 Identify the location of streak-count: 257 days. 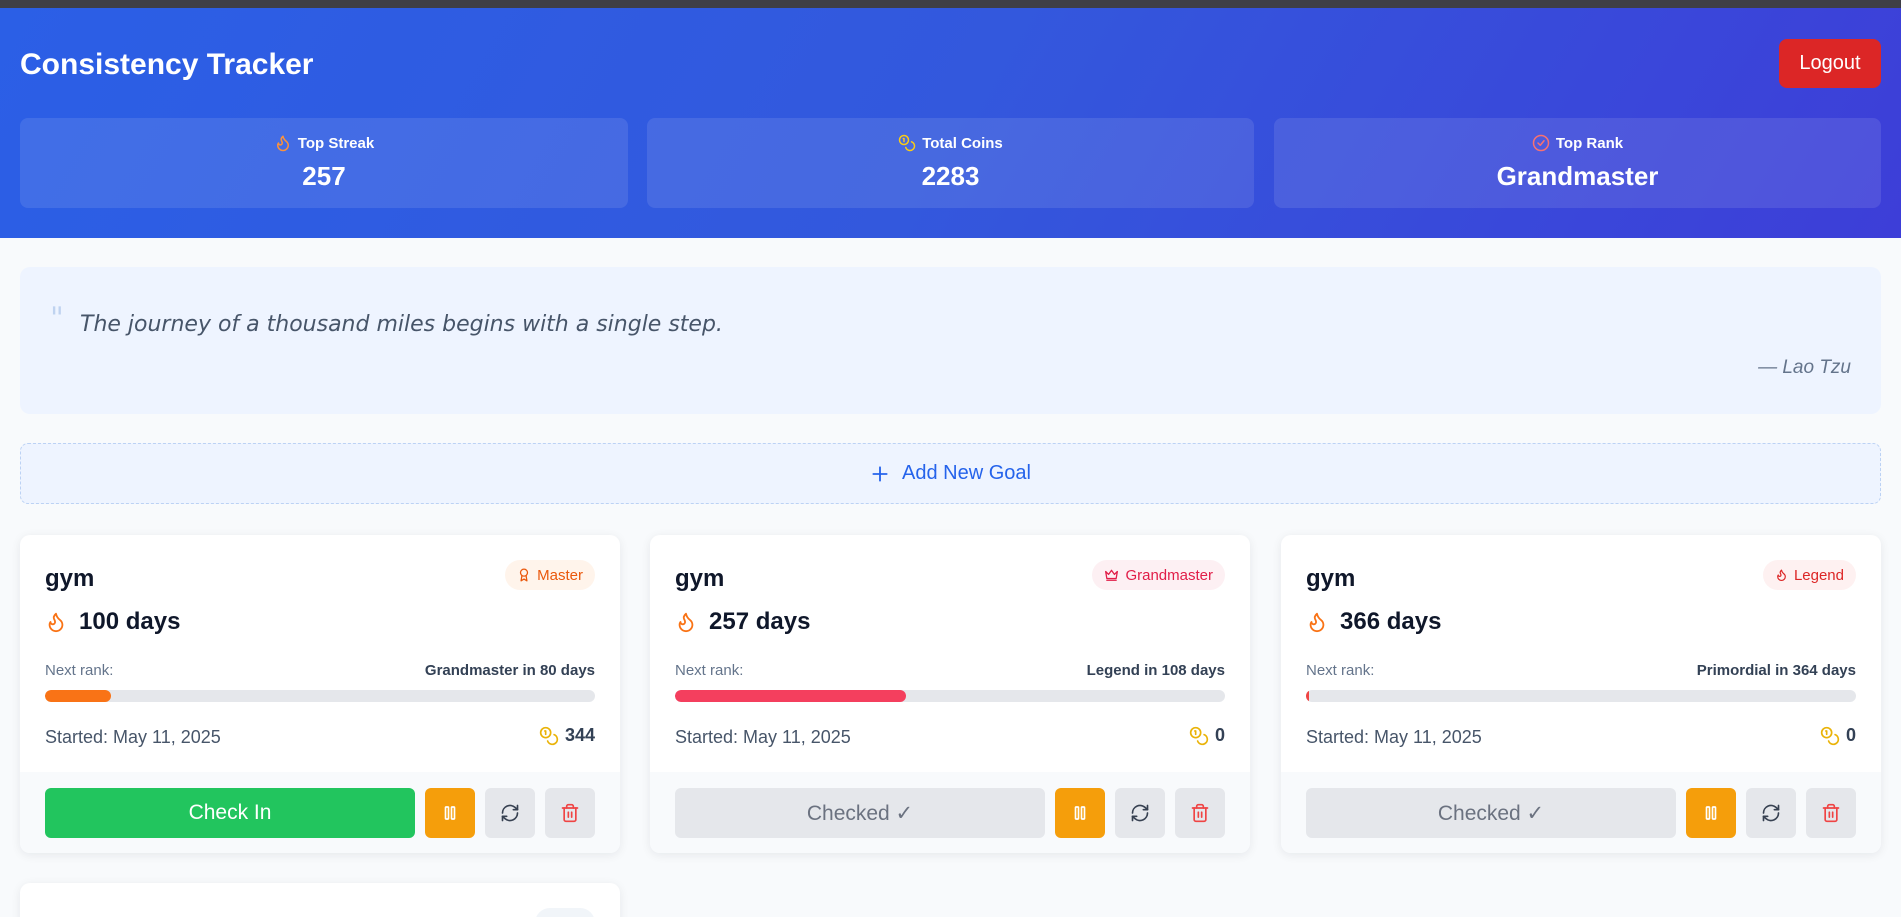
(742, 622).